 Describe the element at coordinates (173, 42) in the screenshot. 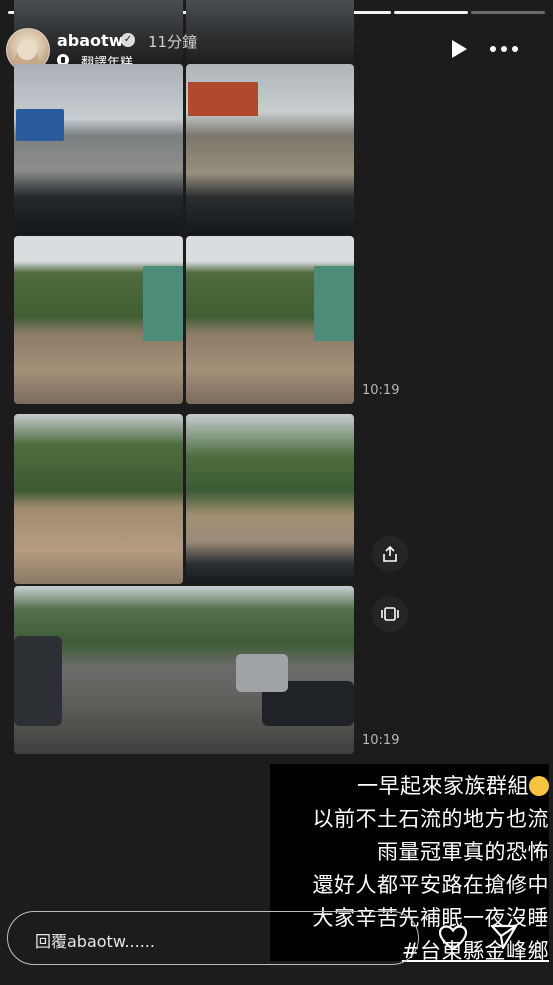

I see `time-ago: 11分鐘` at that location.